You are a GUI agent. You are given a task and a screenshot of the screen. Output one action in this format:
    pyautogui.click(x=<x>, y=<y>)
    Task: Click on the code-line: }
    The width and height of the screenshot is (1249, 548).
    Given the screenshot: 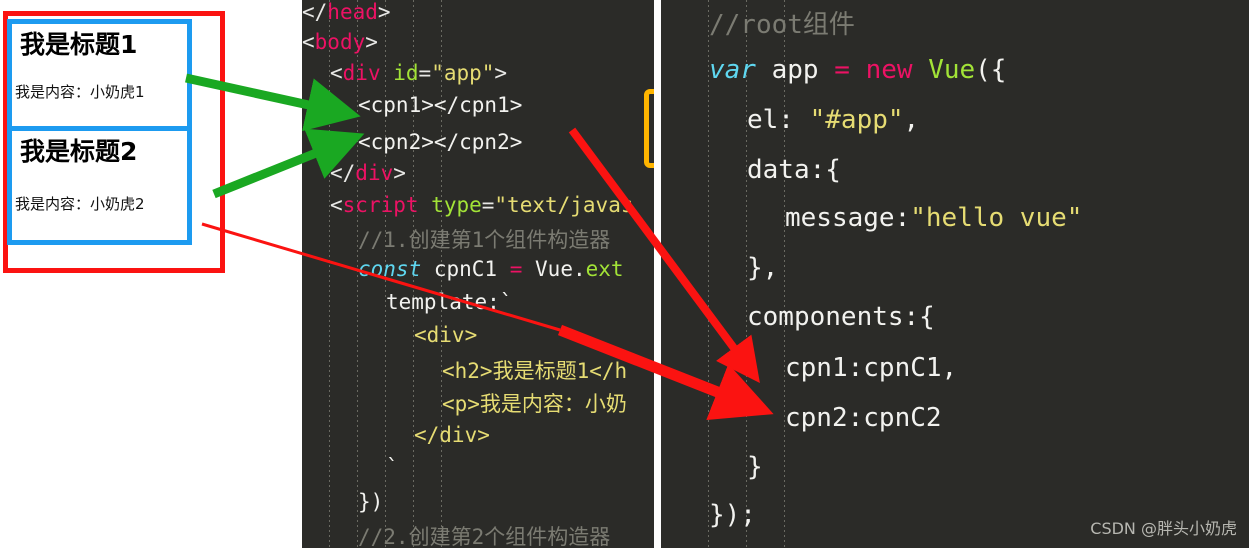 What is the action you would take?
    pyautogui.click(x=755, y=467)
    